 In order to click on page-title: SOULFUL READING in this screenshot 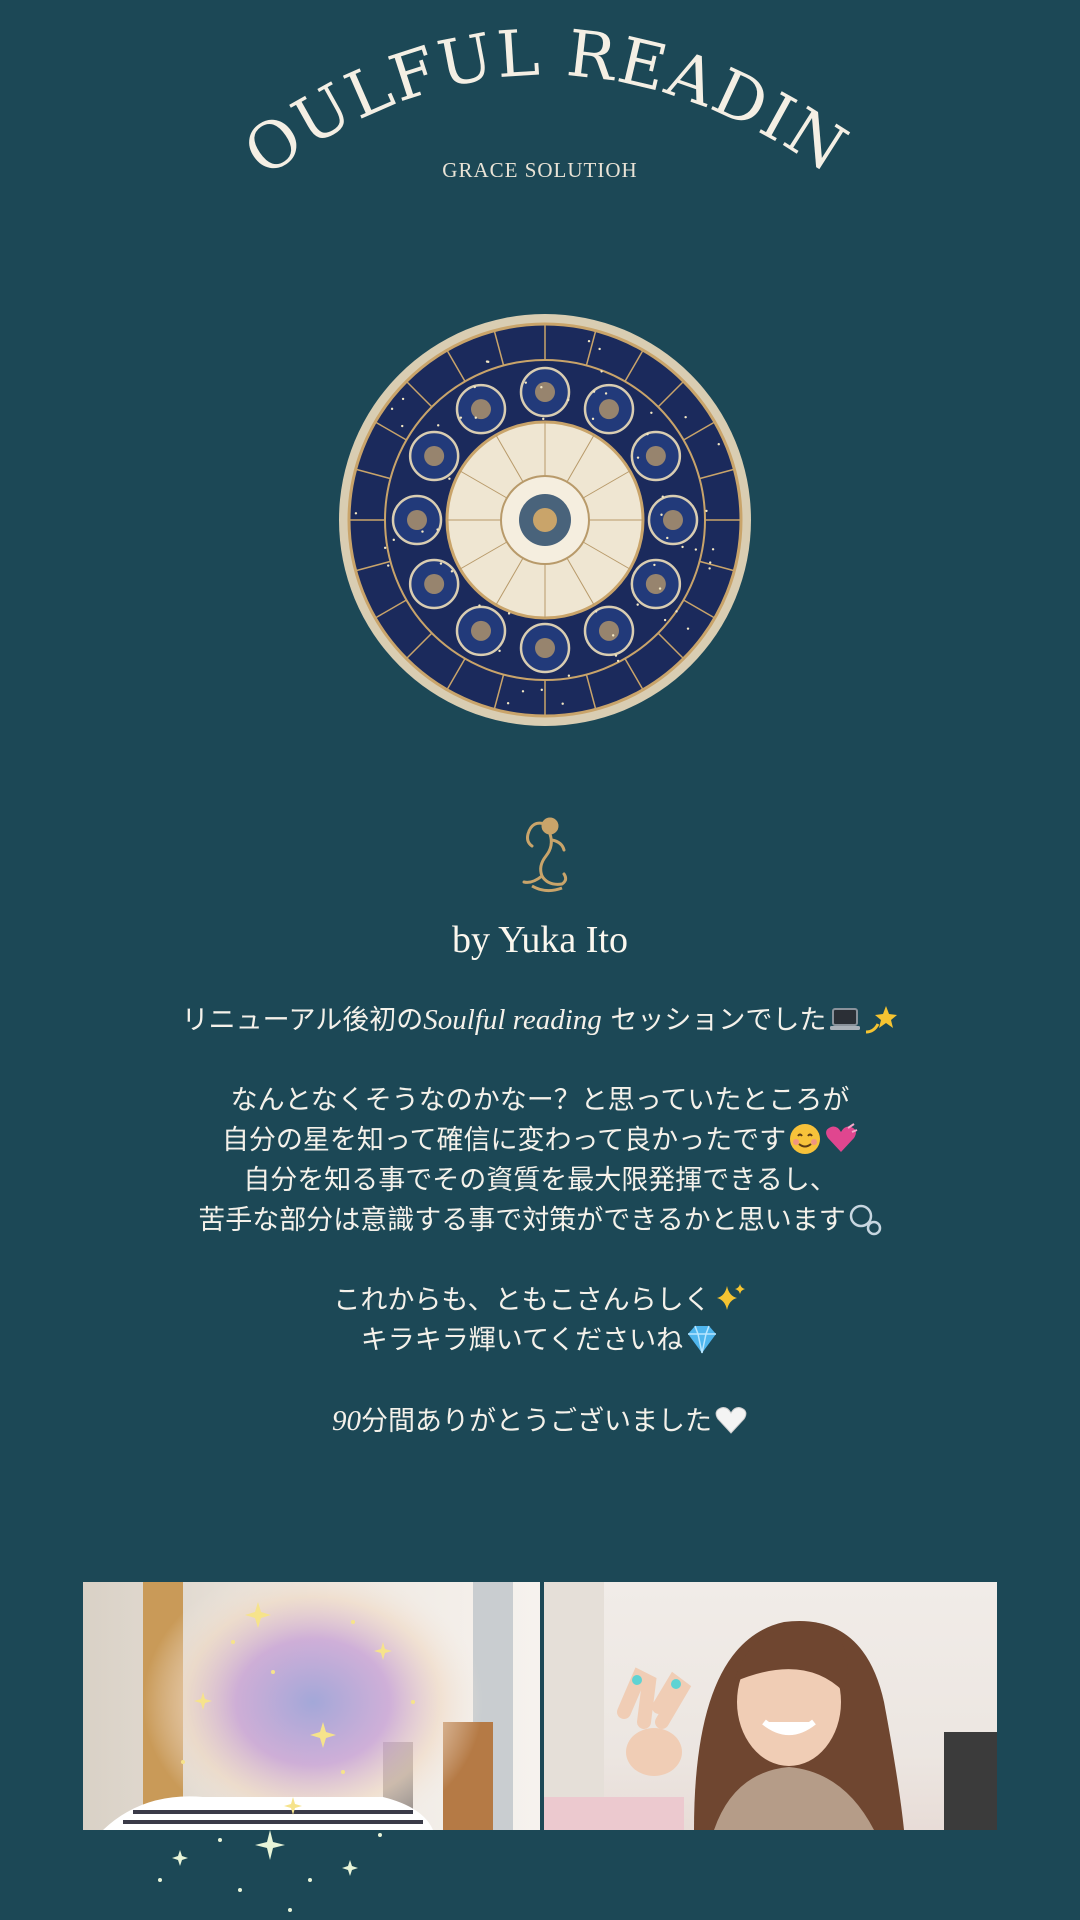, I will do `click(540, 130)`.